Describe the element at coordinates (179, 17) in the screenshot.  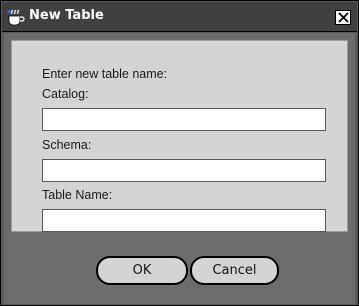
I see `title-bar: New Table` at that location.